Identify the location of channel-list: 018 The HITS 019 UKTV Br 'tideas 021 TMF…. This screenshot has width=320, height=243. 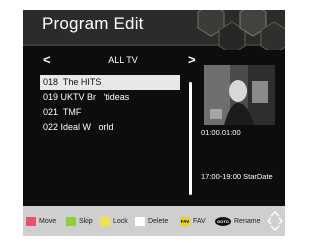
(110, 105).